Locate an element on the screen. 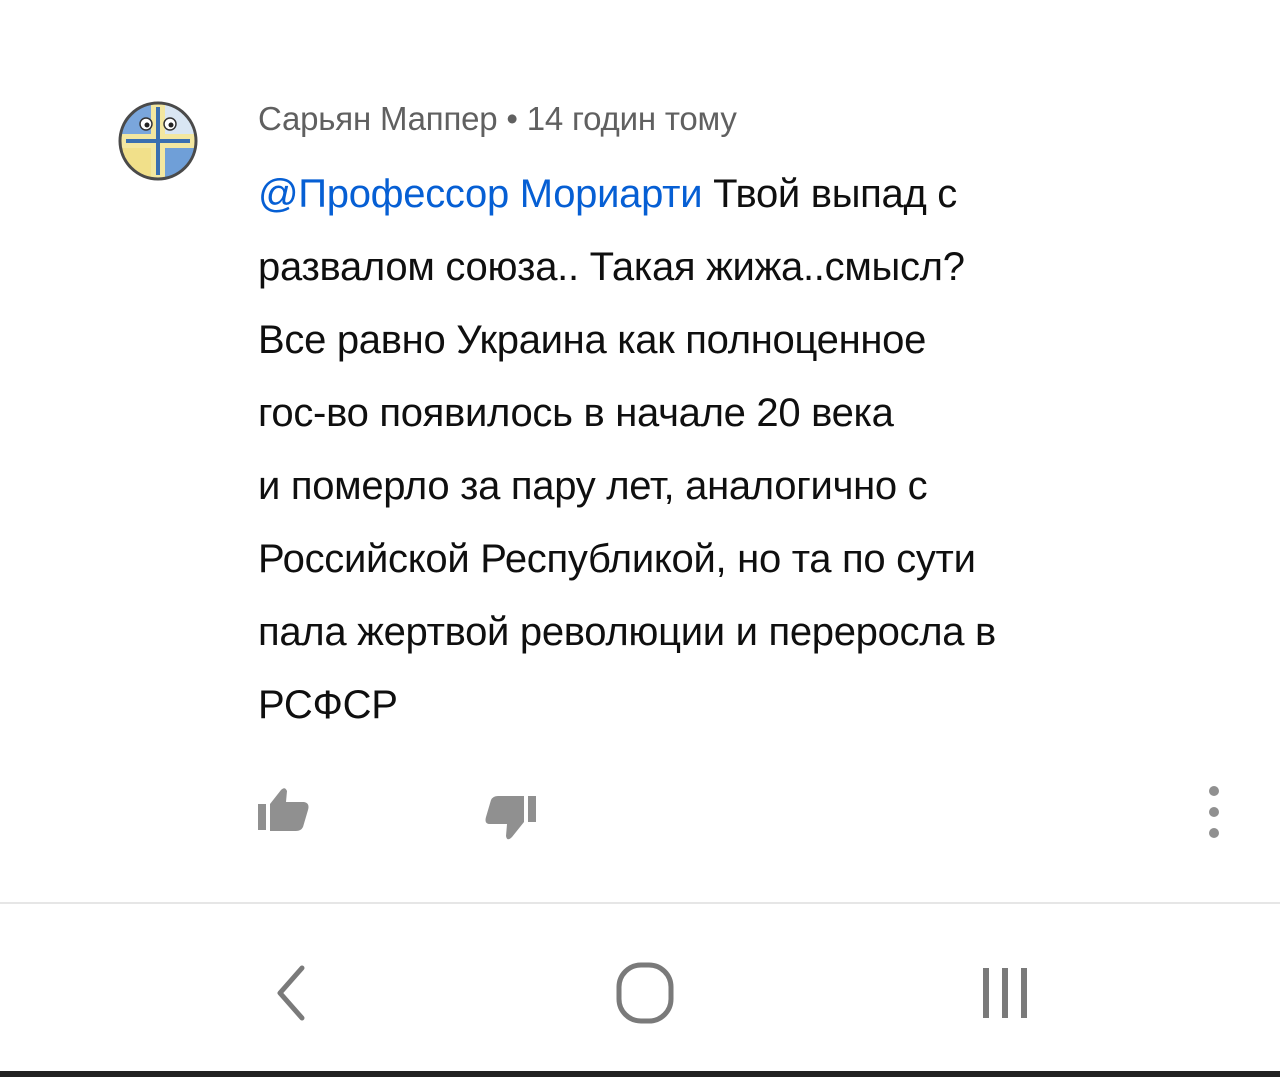 The height and width of the screenshot is (1077, 1280). recent-apps-button is located at coordinates (1005, 993).